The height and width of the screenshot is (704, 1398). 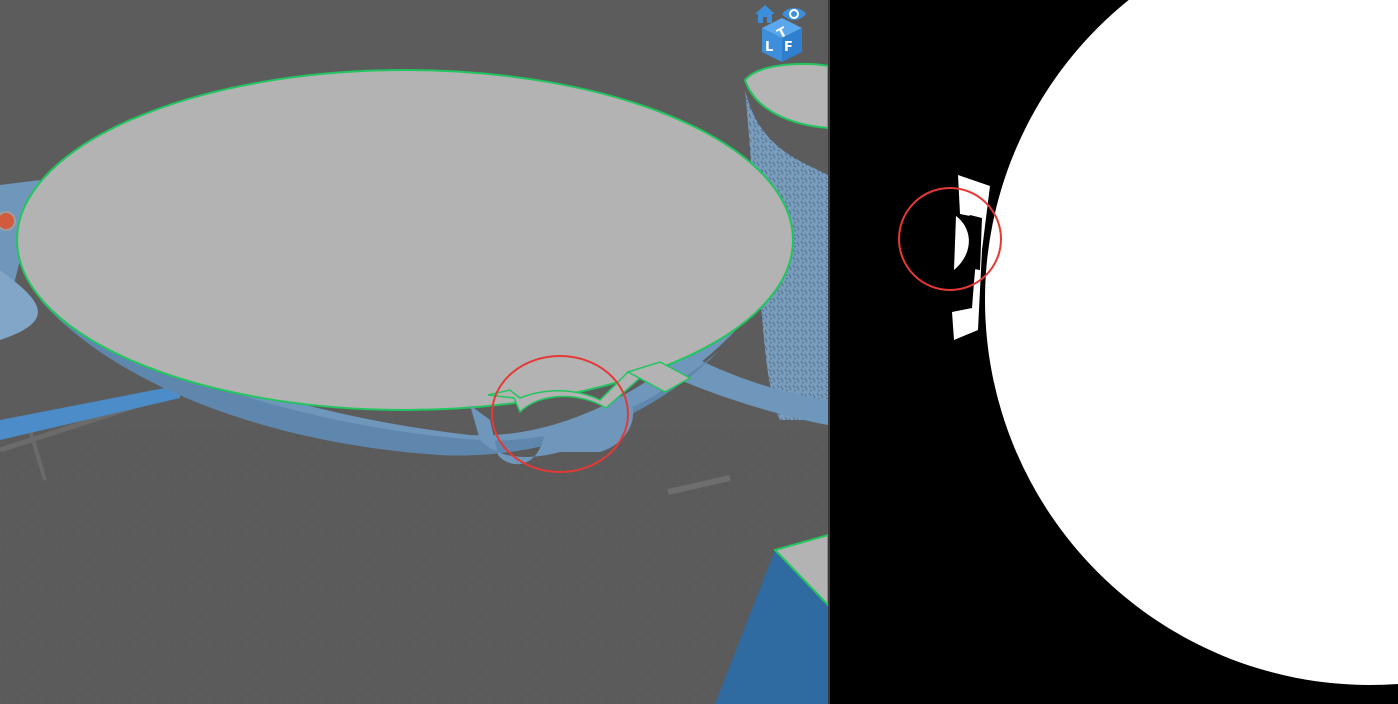 I want to click on navigation-cube, so click(x=782, y=35).